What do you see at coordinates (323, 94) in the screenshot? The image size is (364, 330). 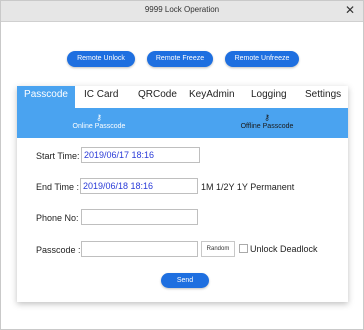 I see `tab-settings: Settings` at bounding box center [323, 94].